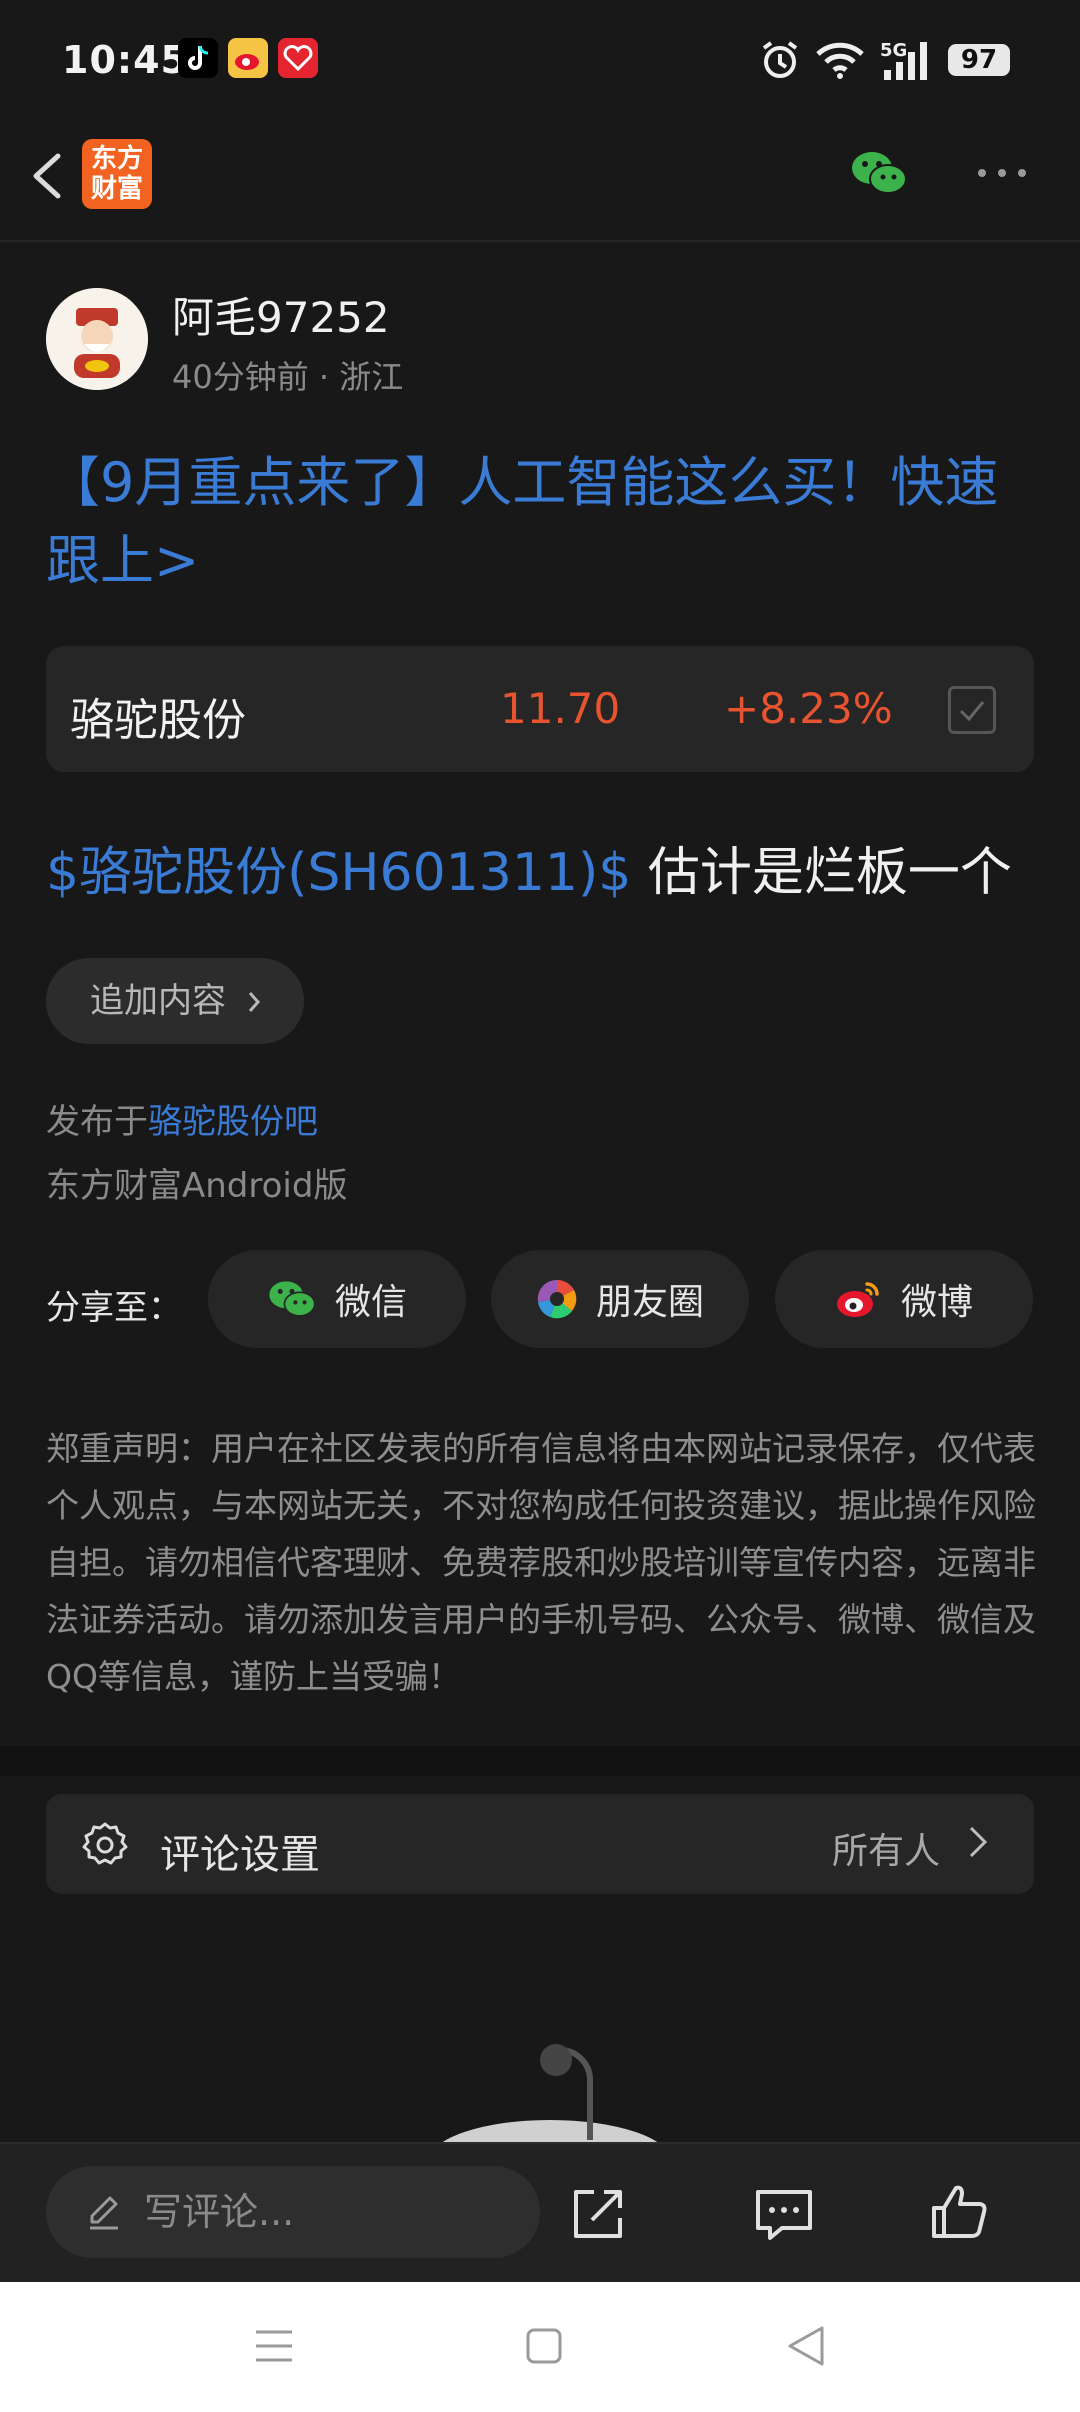  What do you see at coordinates (886, 1851) in the screenshot?
I see `comment-settings-value: 所有人` at bounding box center [886, 1851].